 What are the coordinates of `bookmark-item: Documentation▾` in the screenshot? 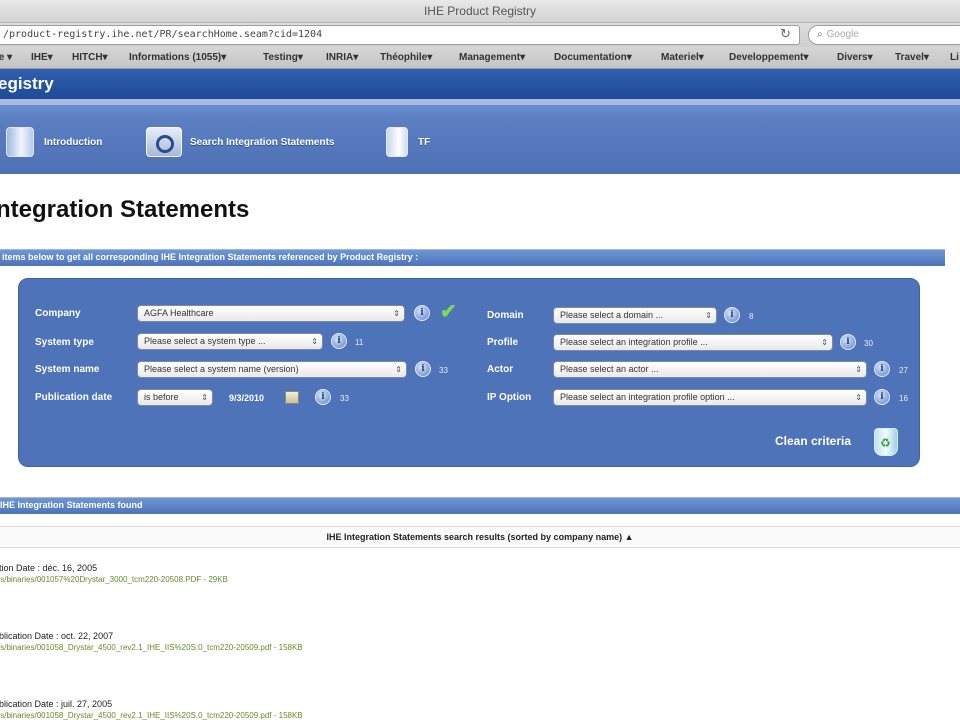 It's located at (593, 57).